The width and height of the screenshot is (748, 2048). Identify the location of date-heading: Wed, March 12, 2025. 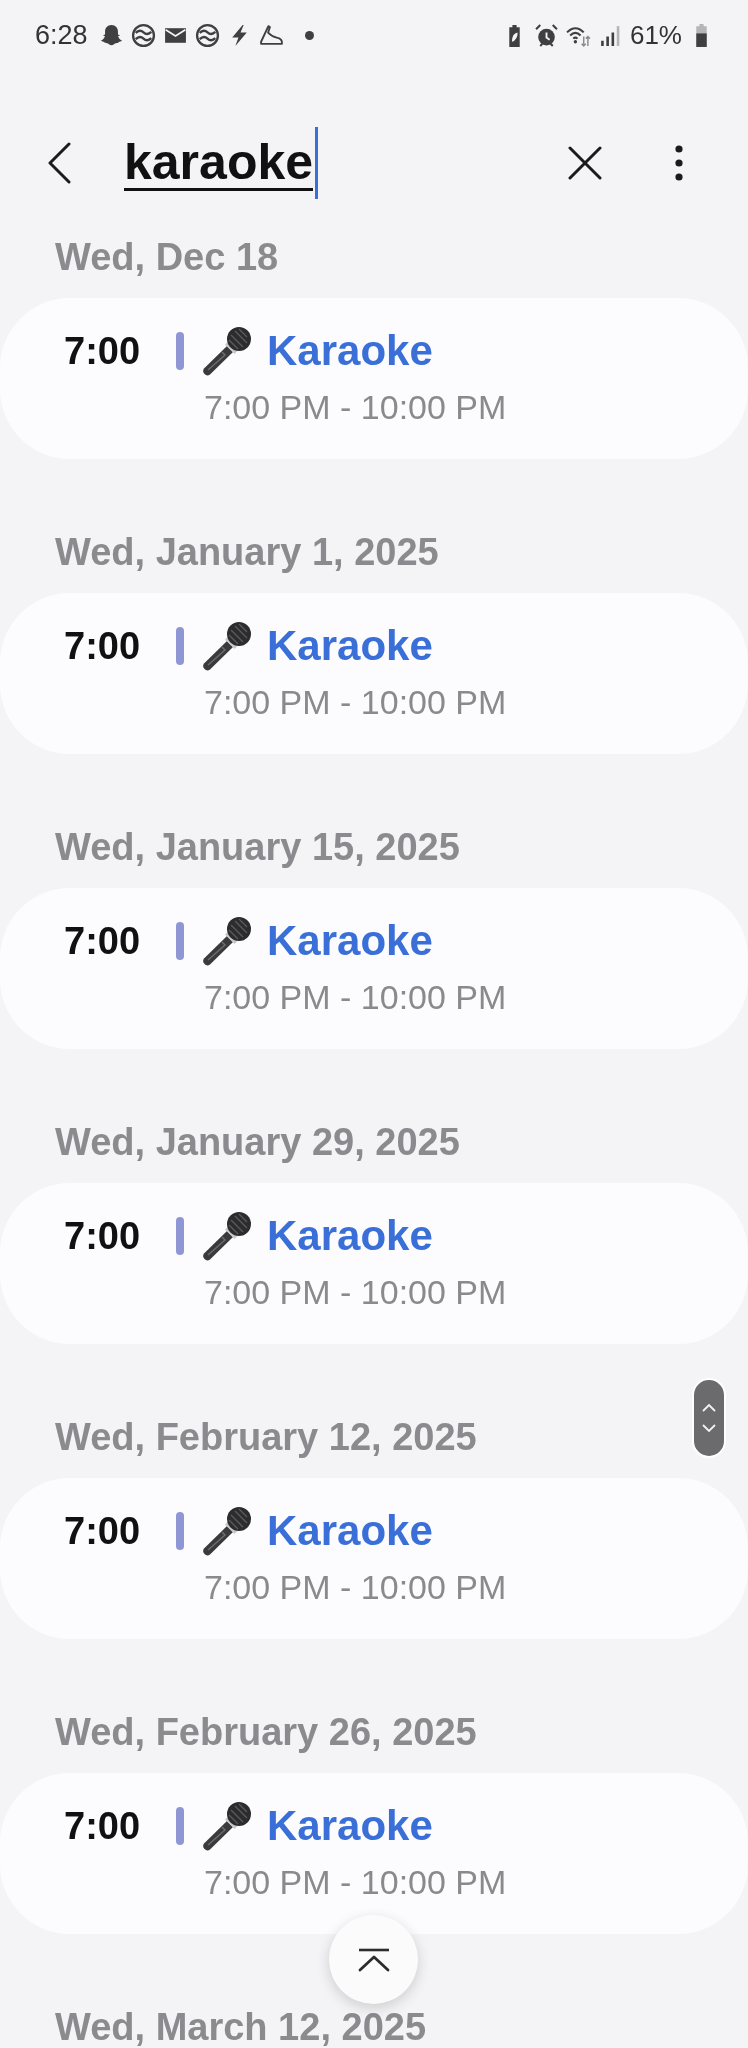
(241, 2027).